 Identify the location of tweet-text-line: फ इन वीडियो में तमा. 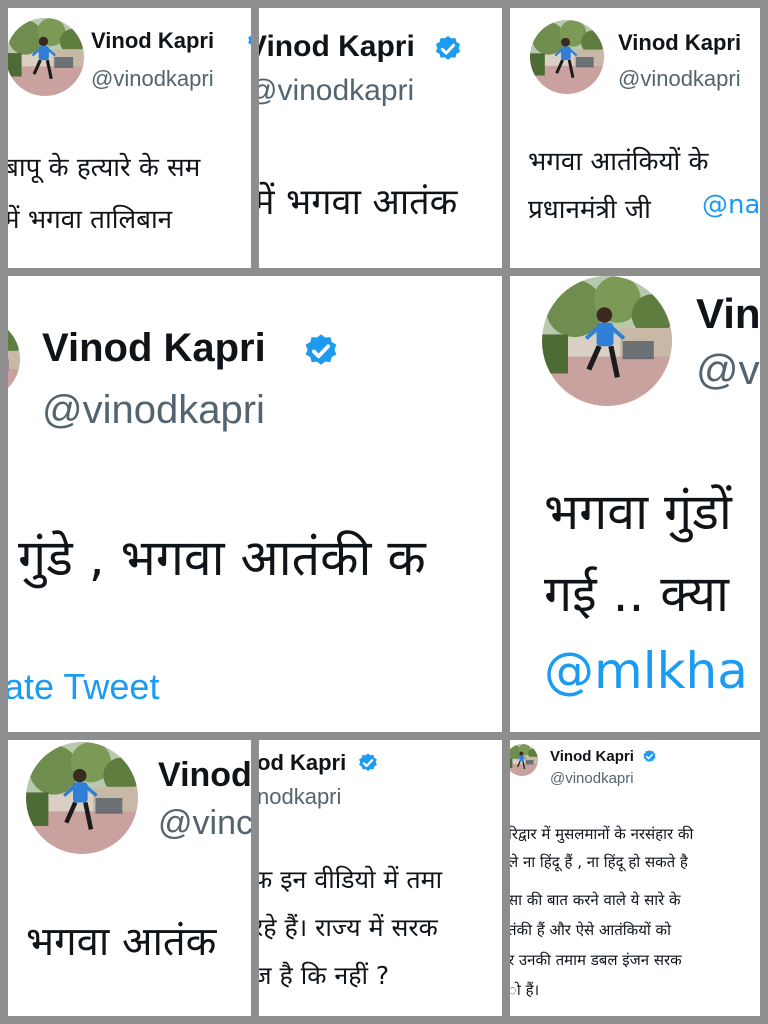
(351, 879).